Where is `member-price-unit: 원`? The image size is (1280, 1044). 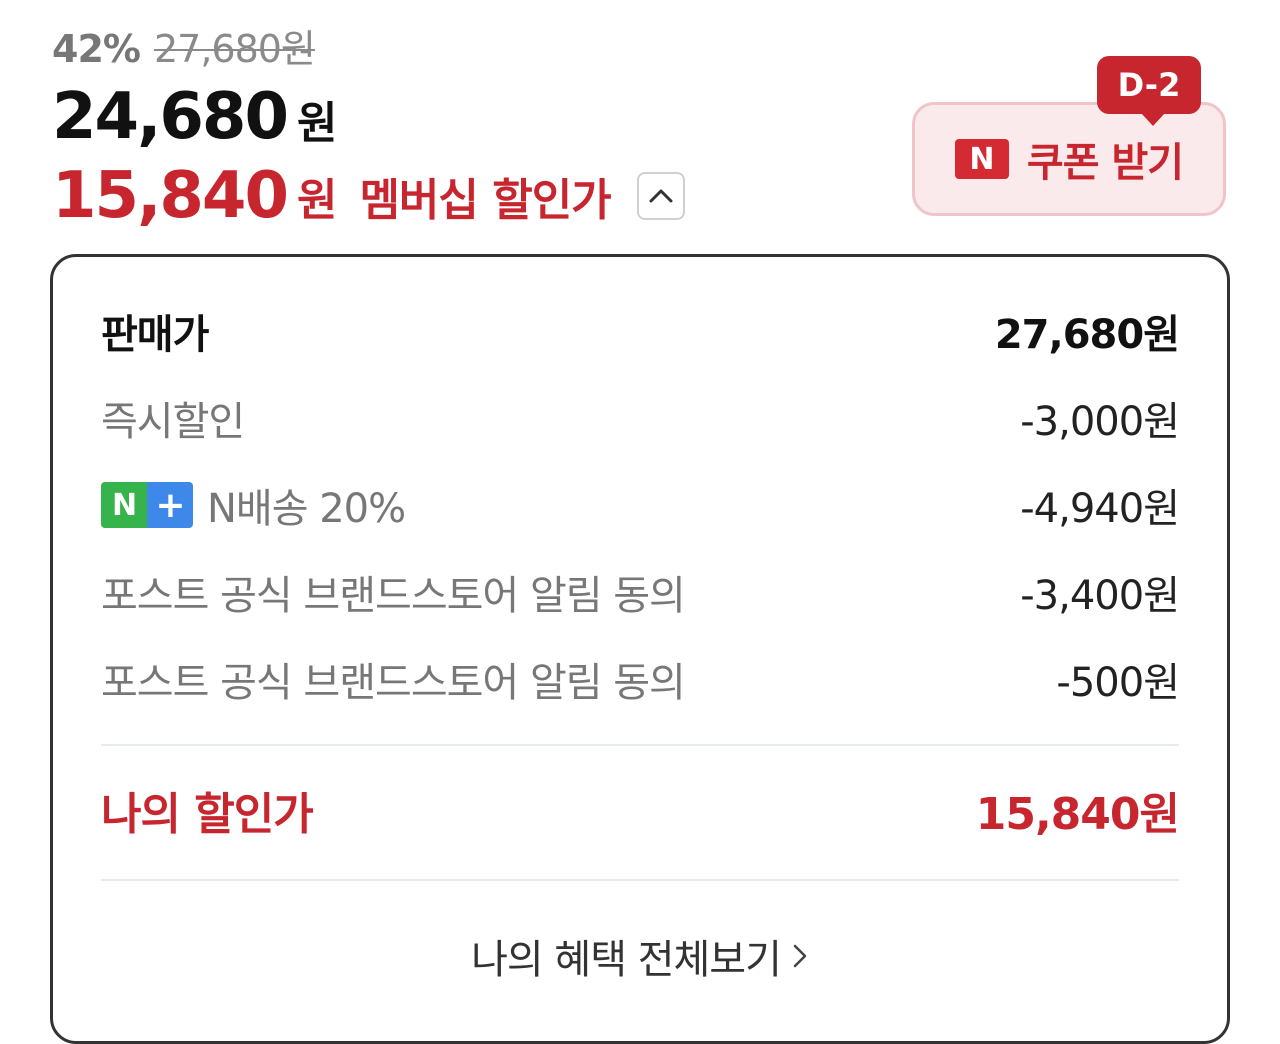
member-price-unit: 원 is located at coordinates (317, 200).